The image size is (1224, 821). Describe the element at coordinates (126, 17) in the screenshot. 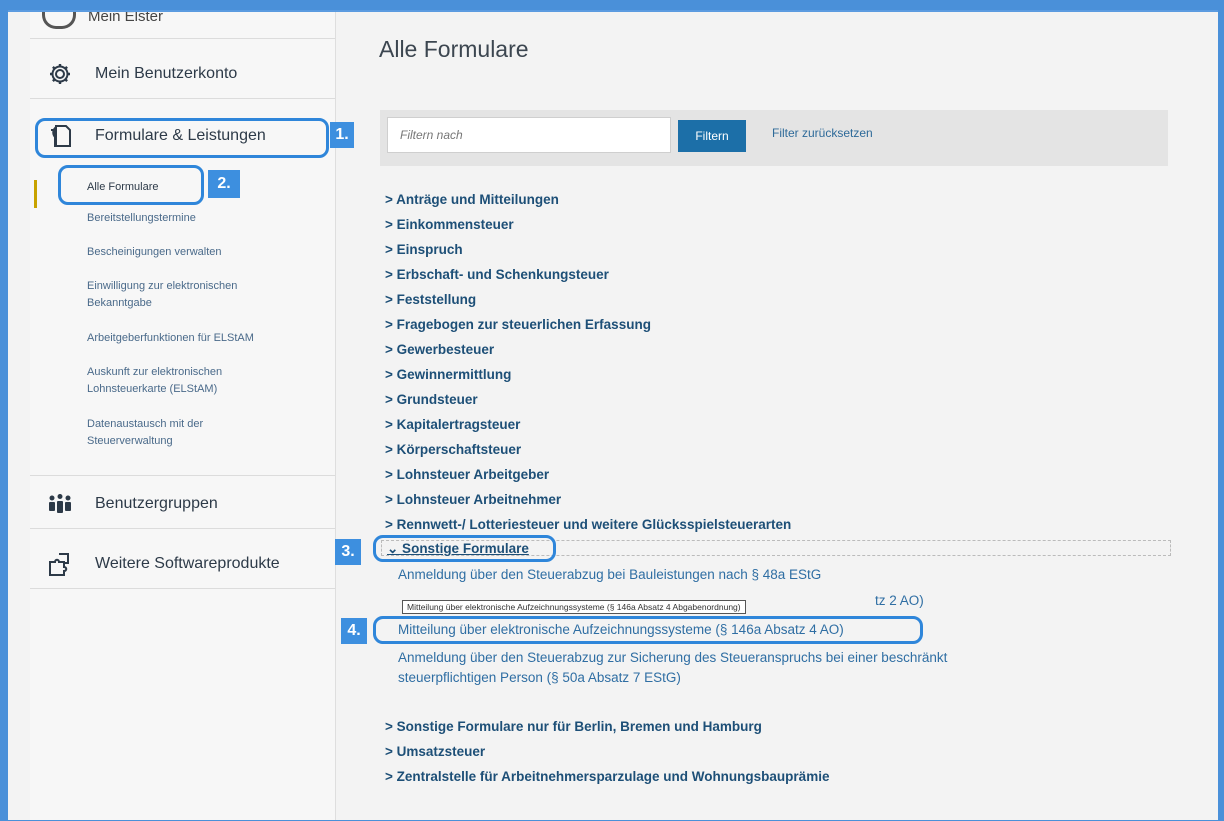

I see `sidebar-item-label: Mein Elster` at that location.